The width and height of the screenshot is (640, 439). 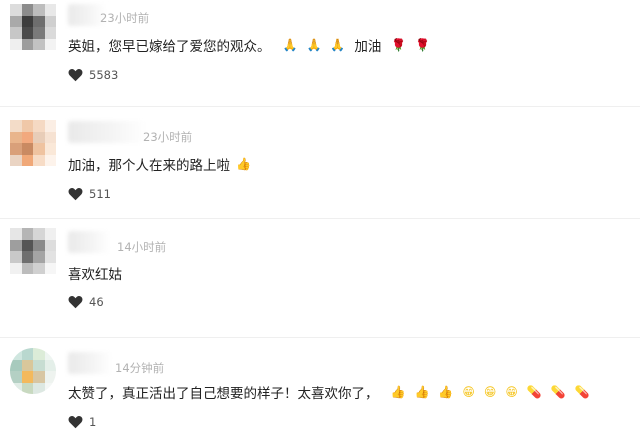 What do you see at coordinates (149, 166) in the screenshot?
I see `comment-text-body: 加油，那个人在来的路上啦` at bounding box center [149, 166].